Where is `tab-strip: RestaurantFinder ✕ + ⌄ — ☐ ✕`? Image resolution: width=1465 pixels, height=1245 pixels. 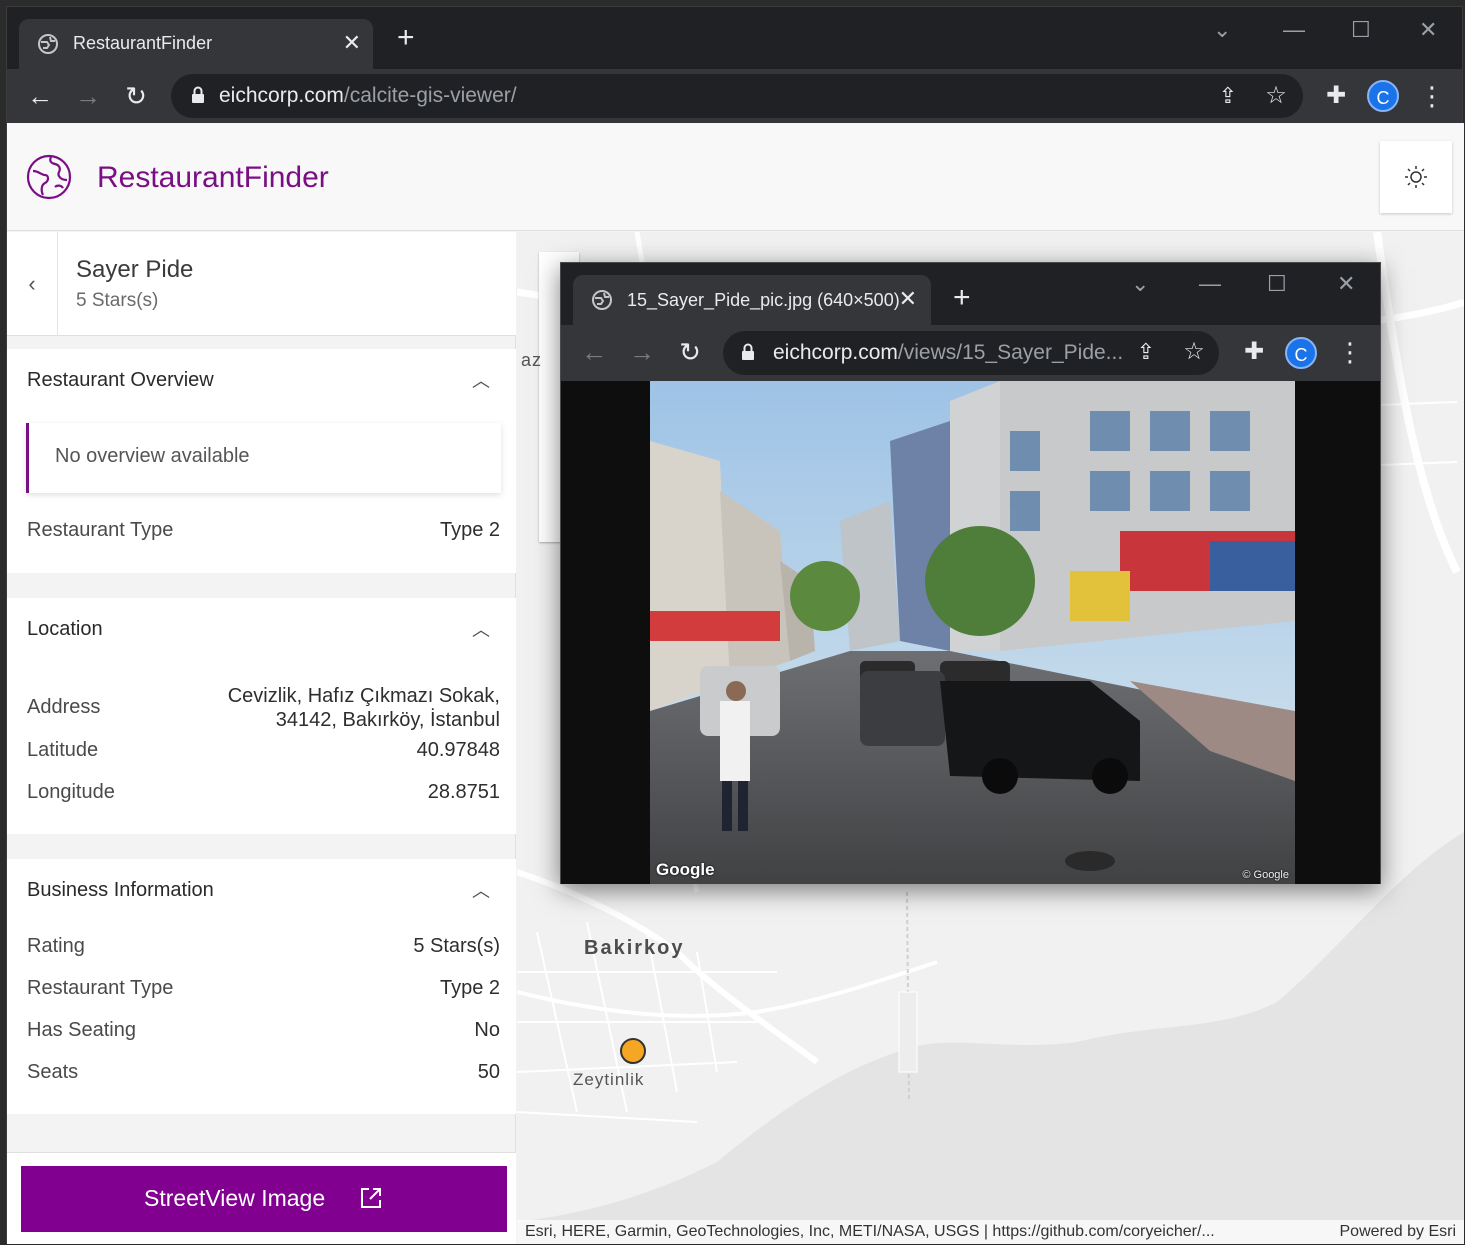 tab-strip: RestaurantFinder ✕ + ⌄ — ☐ ✕ is located at coordinates (734, 38).